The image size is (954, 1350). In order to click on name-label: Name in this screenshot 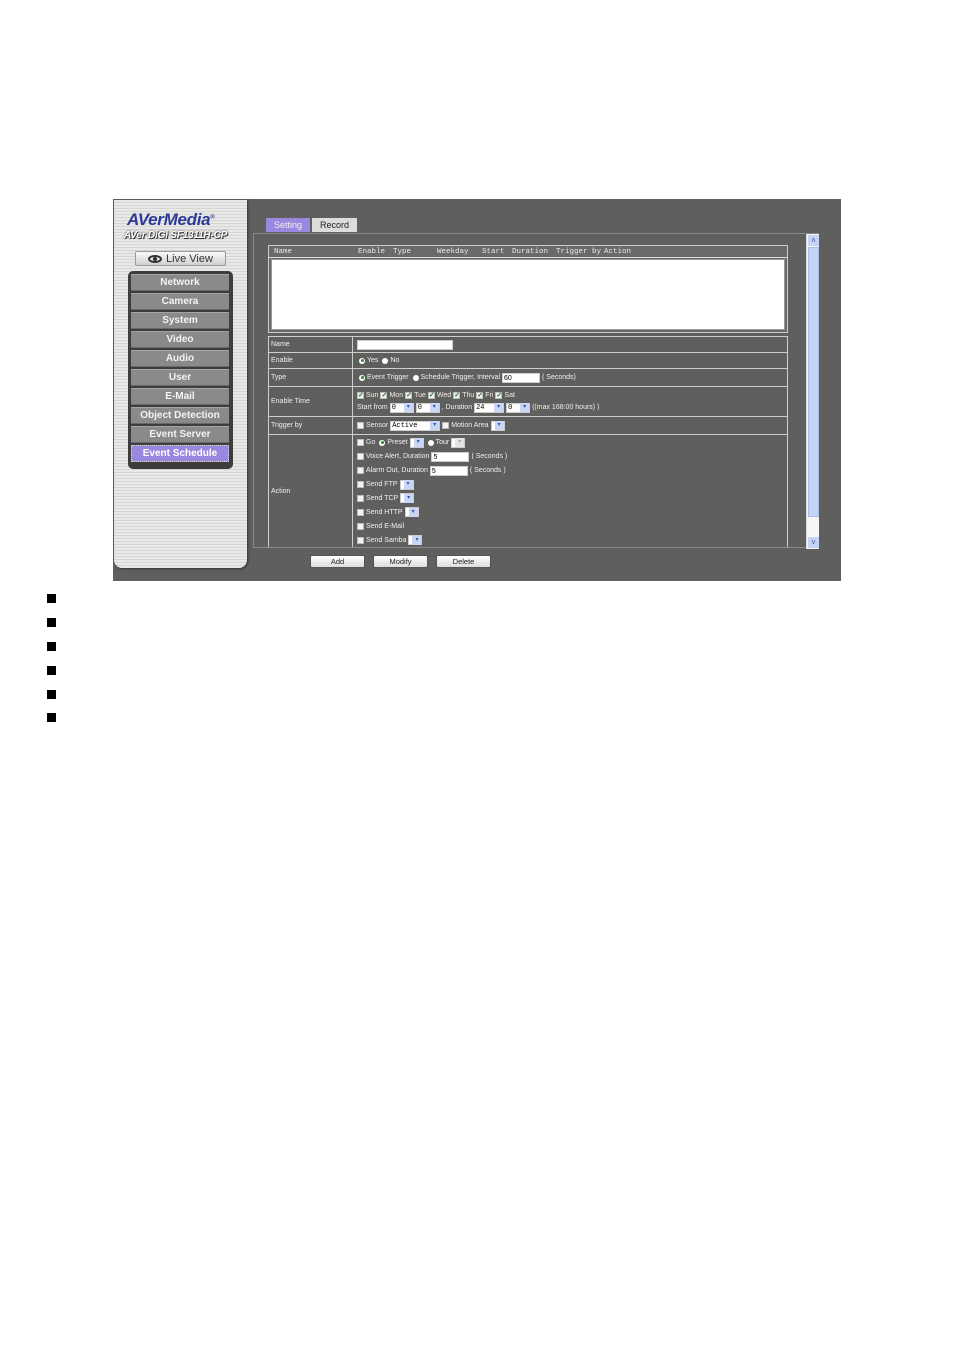, I will do `click(311, 344)`.